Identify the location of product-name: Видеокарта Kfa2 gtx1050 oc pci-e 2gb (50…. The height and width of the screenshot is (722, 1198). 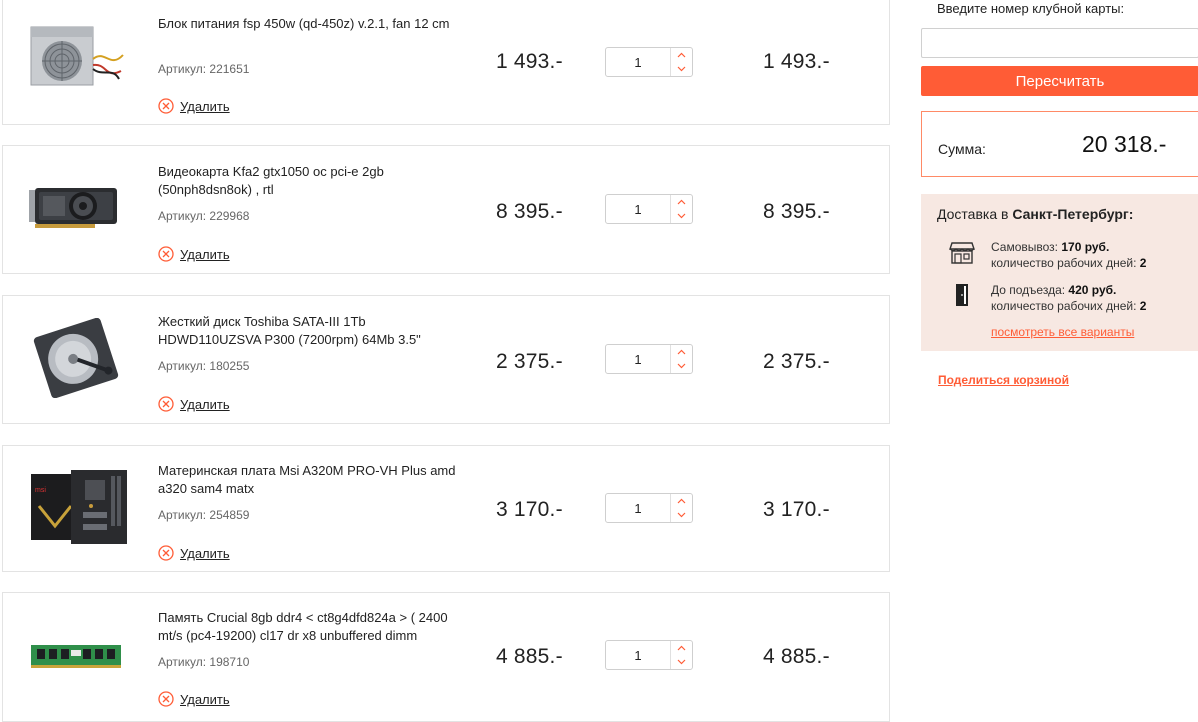
(313, 181).